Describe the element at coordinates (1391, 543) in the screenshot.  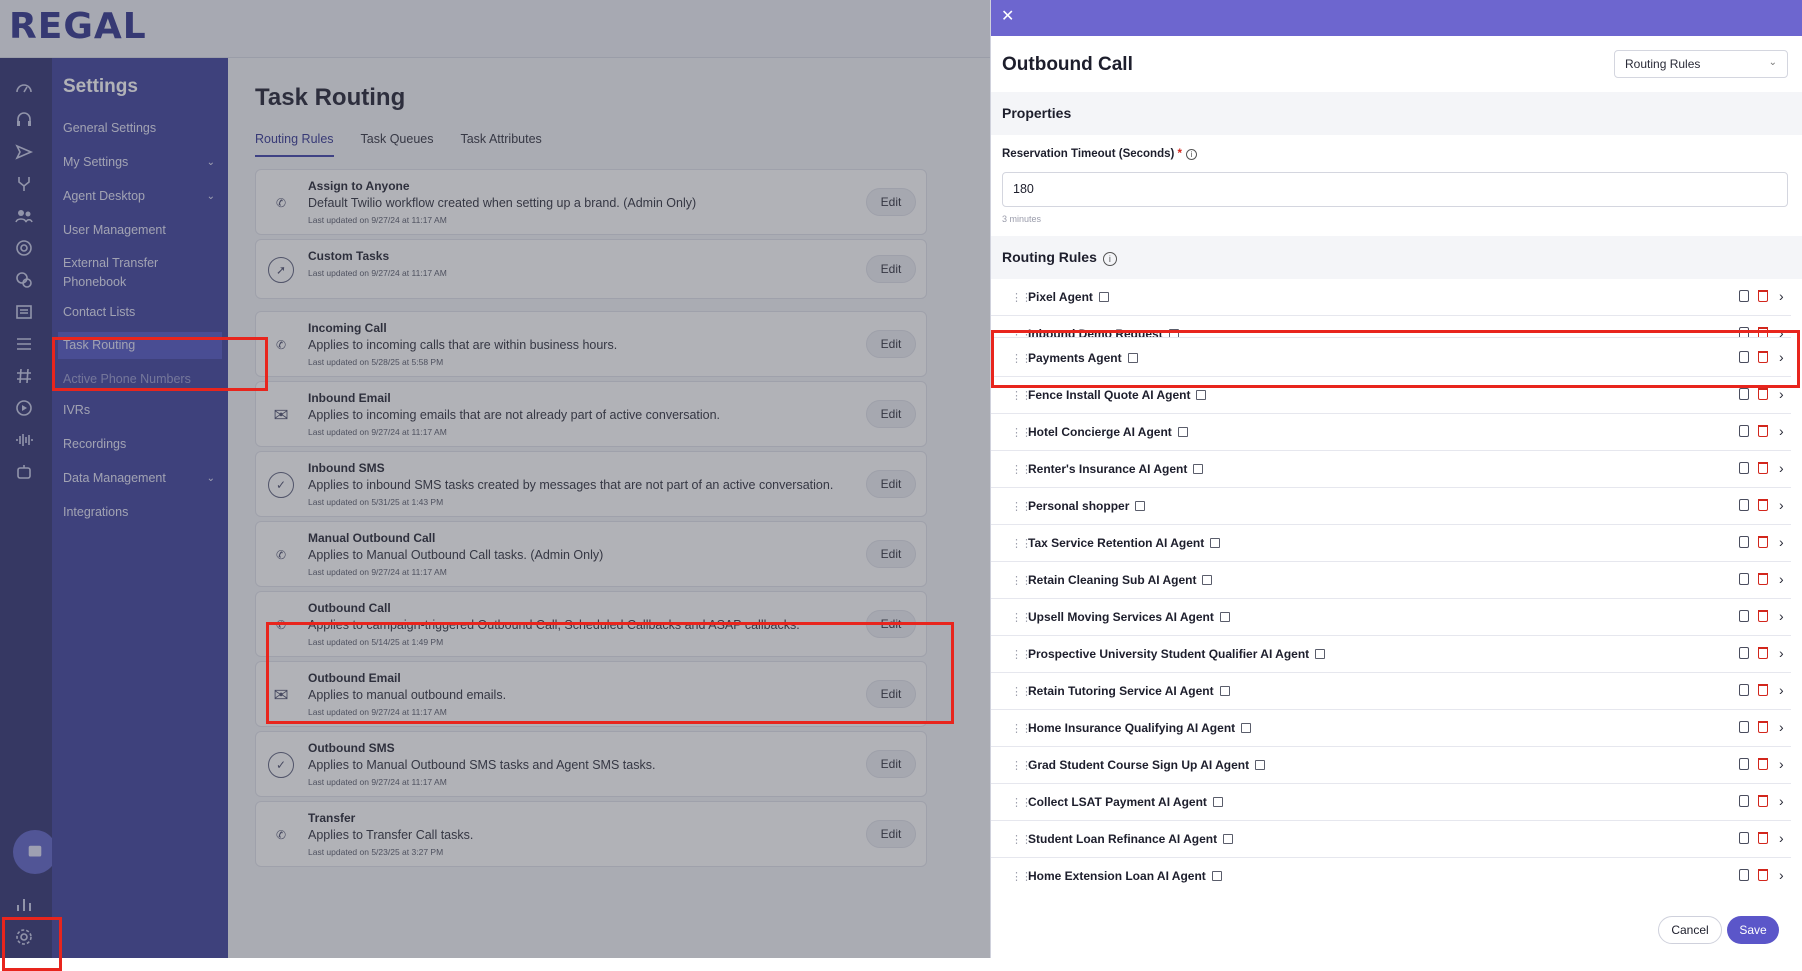
I see `routing-rule-row: ⋮⋮ Tax Service Retention AI Agent ›` at that location.